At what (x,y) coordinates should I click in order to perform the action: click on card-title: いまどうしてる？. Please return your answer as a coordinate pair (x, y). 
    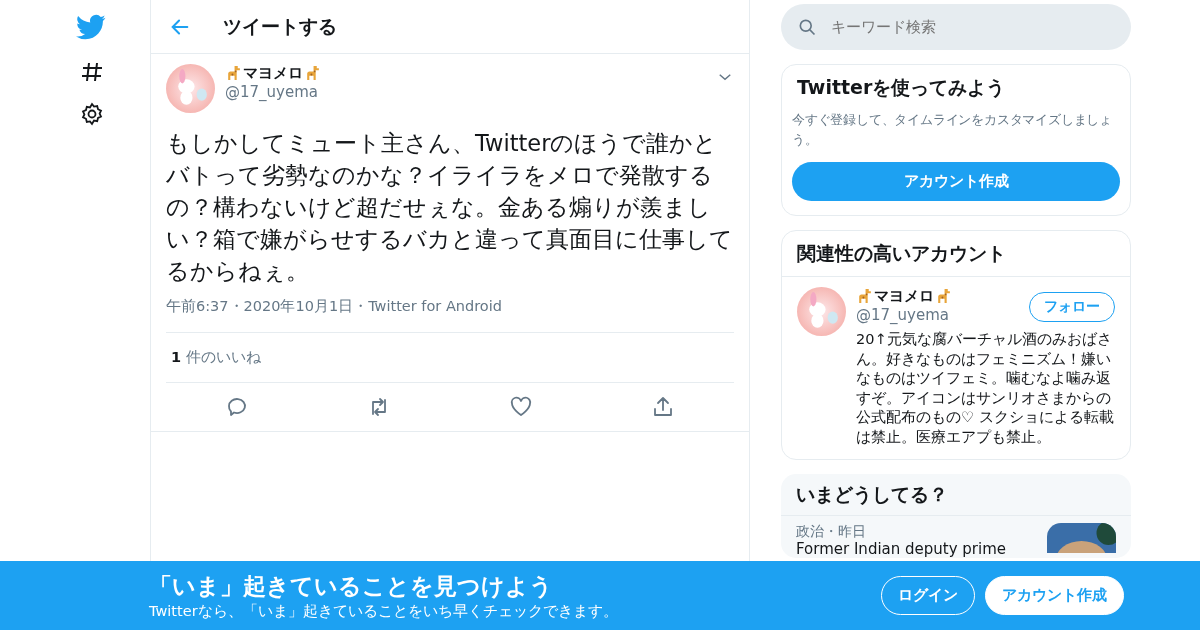
    Looking at the image, I should click on (872, 494).